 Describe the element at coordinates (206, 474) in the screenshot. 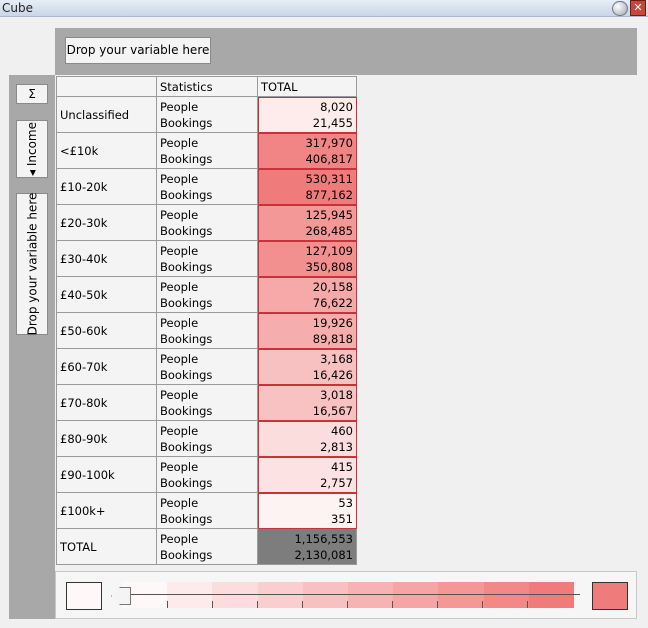

I see `table-row: £90-100k People Bookings 415 2,757` at that location.